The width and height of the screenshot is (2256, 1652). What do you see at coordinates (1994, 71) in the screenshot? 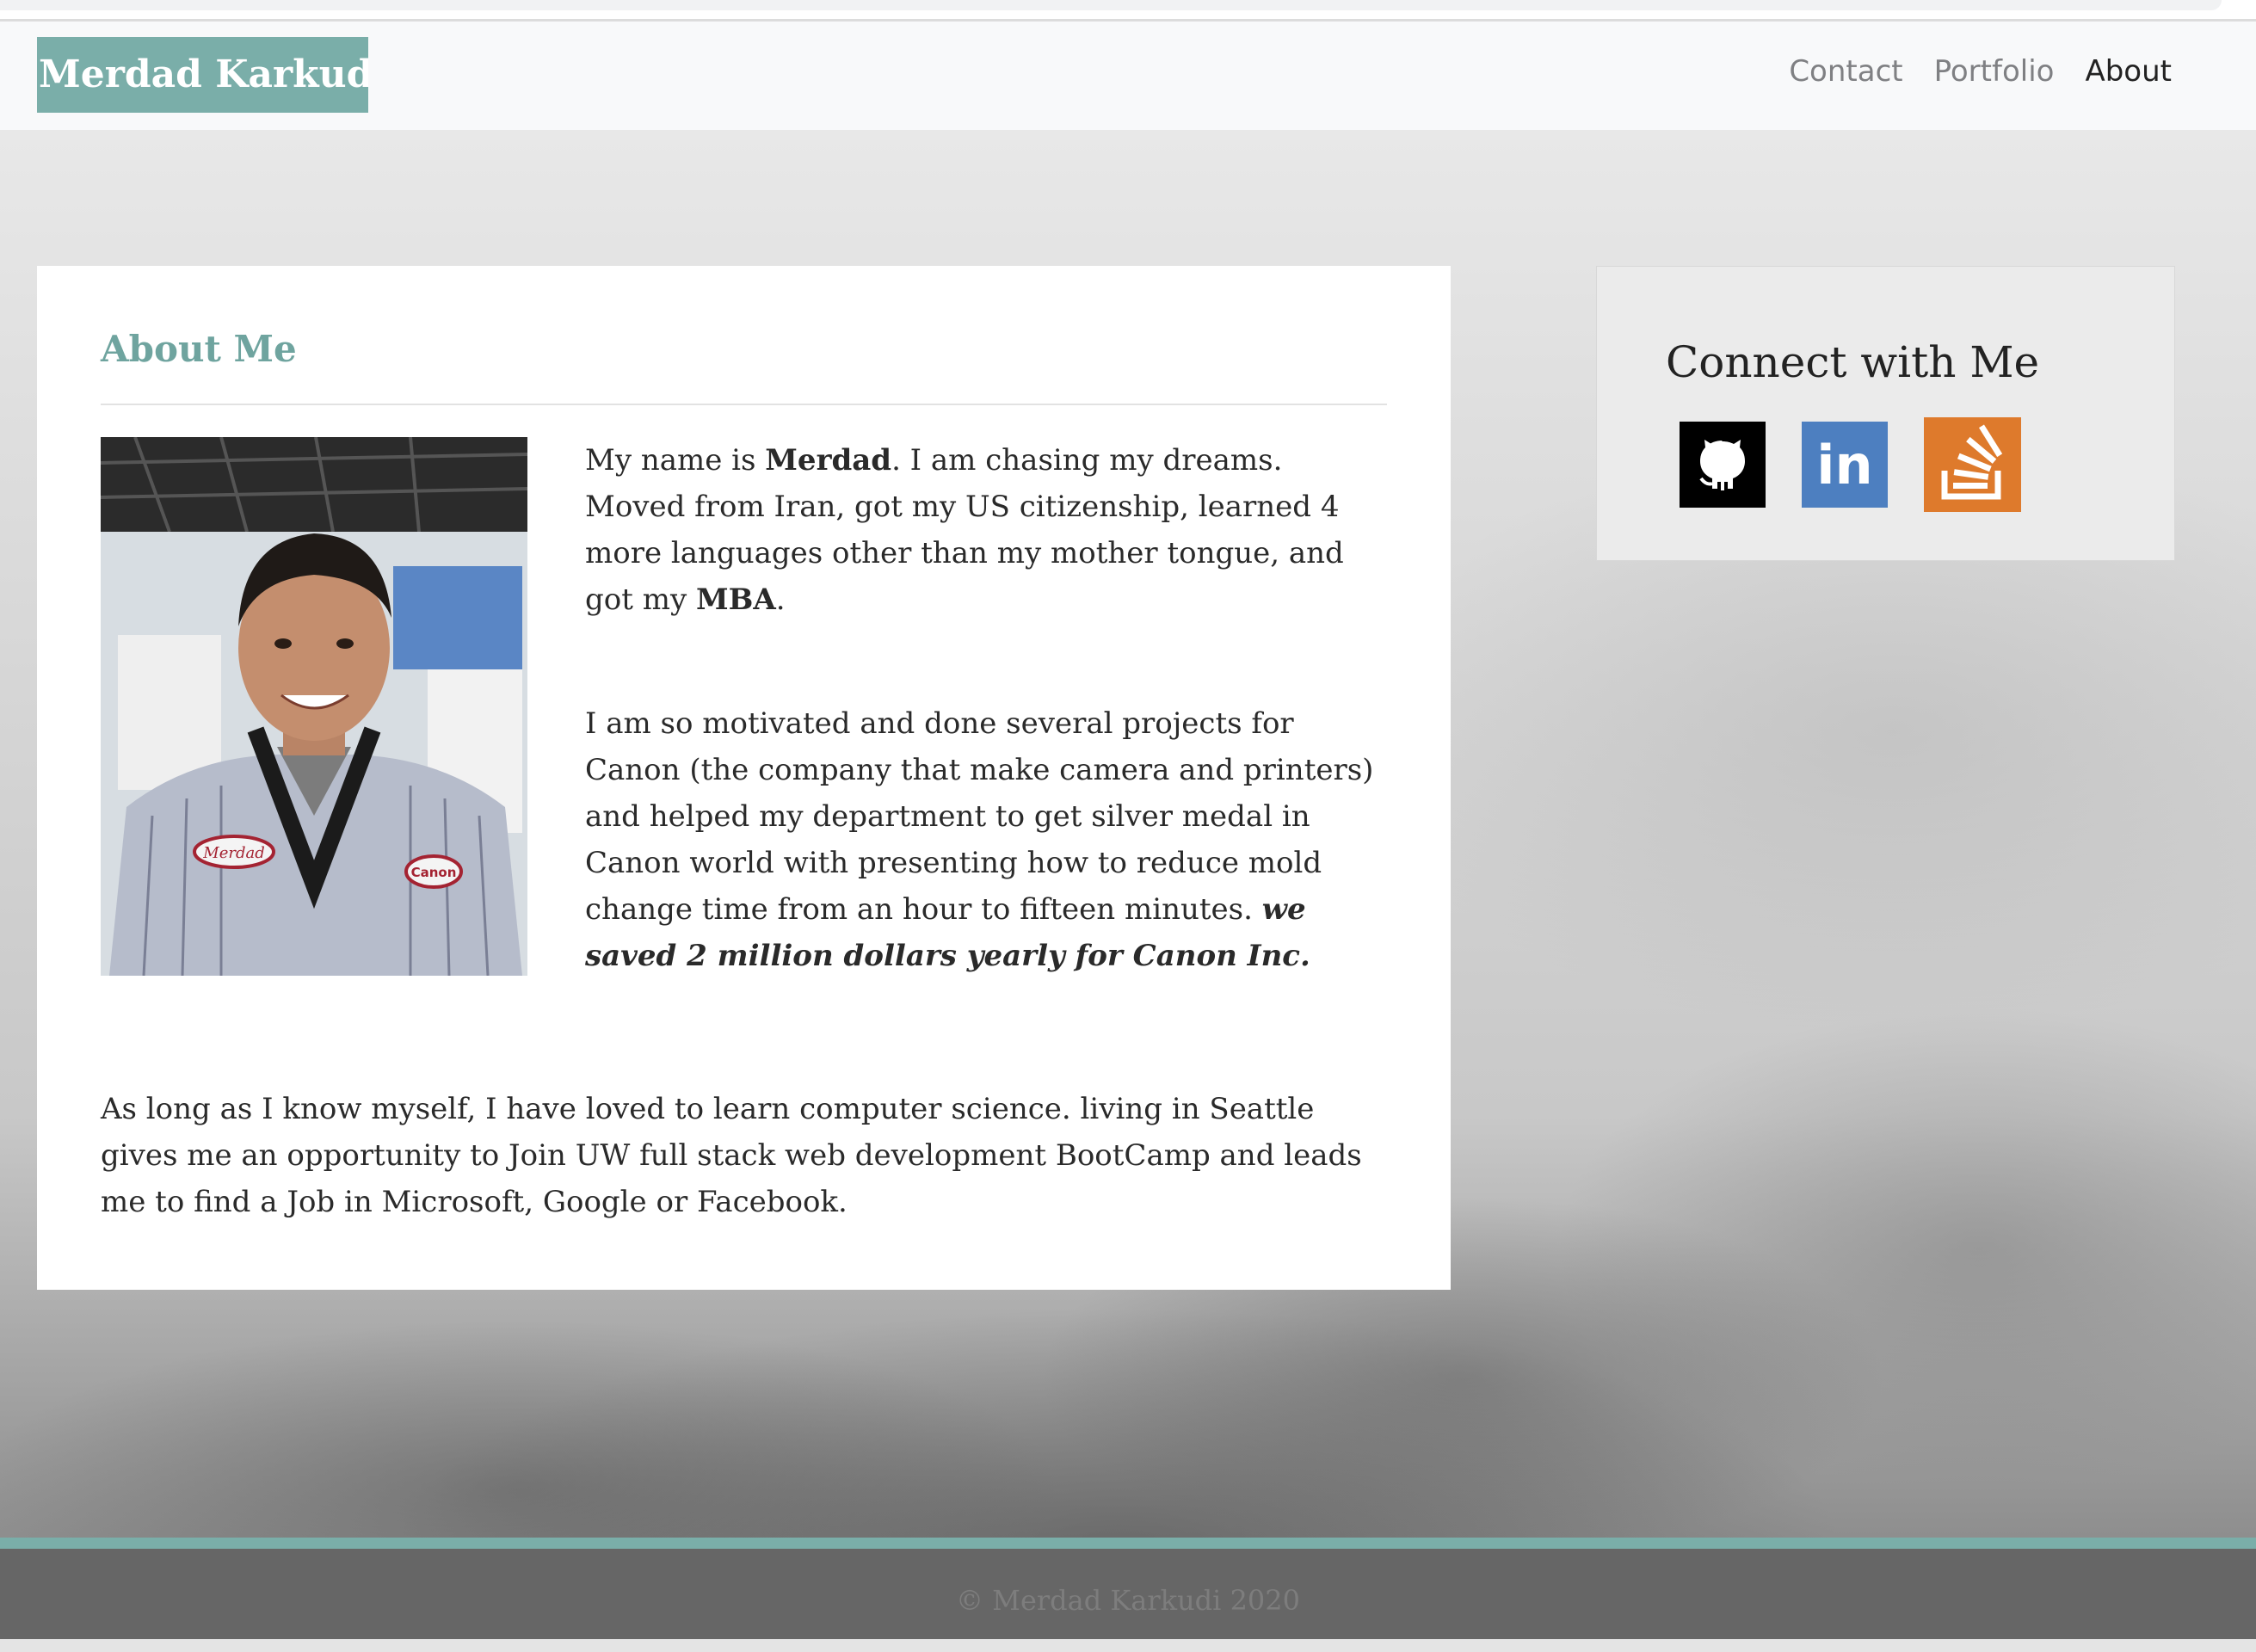
I see `nav-portfolio: Portfolio` at bounding box center [1994, 71].